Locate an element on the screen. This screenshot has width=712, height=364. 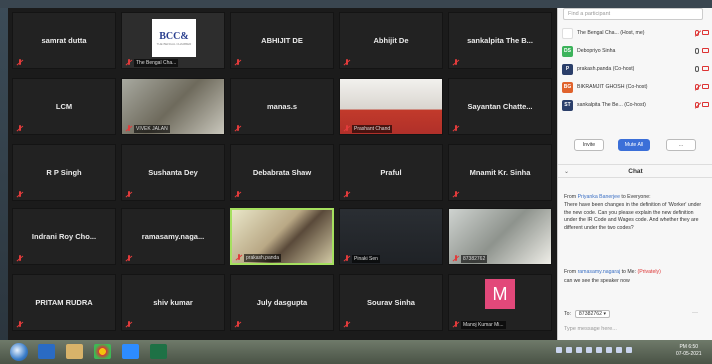
participant-caption: 87382762 is located at coordinates (474, 259).